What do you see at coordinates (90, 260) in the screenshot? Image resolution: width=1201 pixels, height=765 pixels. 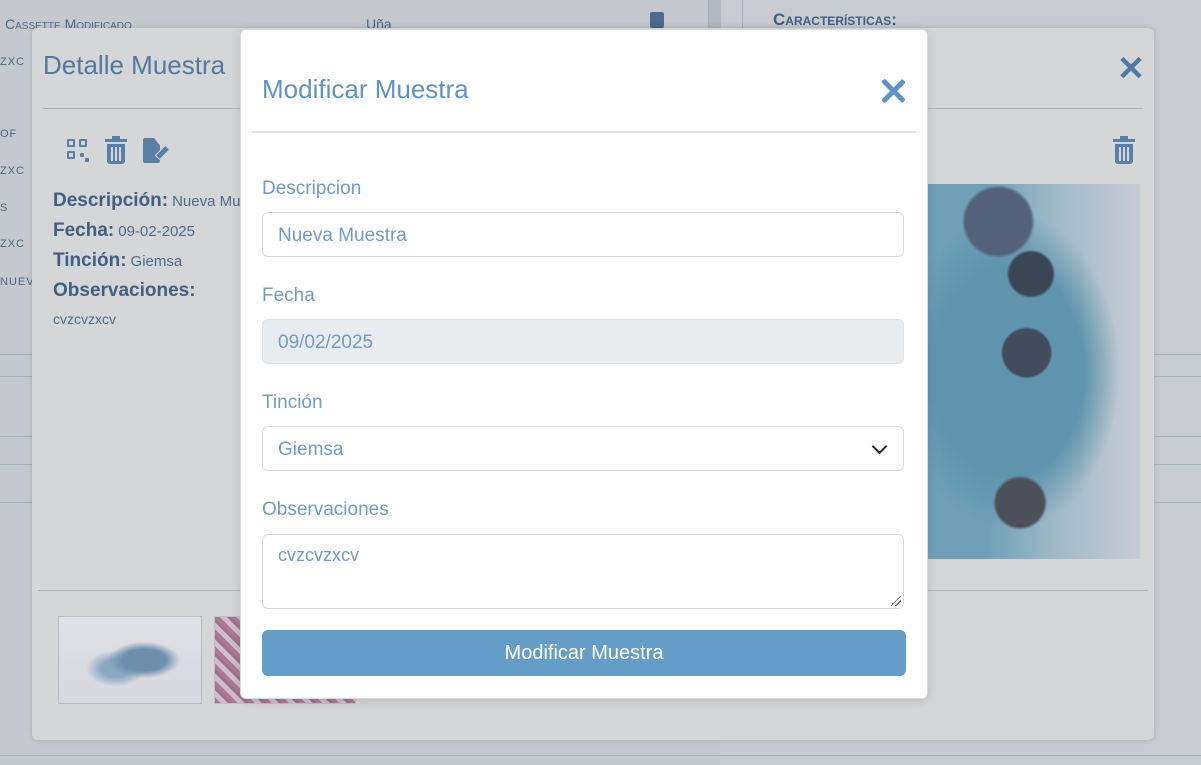 I see `detail-tincion-label: Tinción:` at bounding box center [90, 260].